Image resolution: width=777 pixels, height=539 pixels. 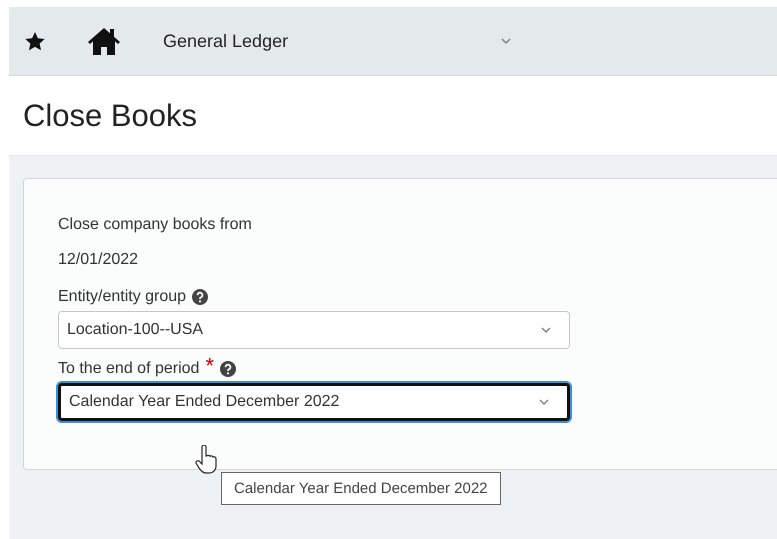 What do you see at coordinates (129, 369) in the screenshot?
I see `field-label: To the end of period` at bounding box center [129, 369].